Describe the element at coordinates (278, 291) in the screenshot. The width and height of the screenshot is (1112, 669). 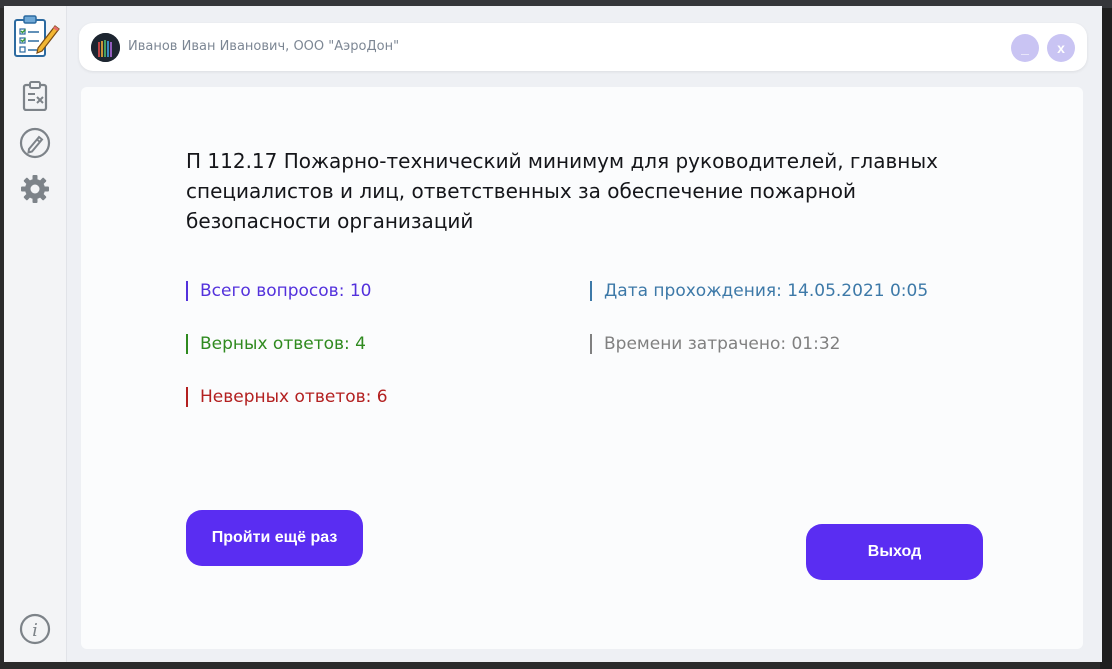
I see `total-questions: Всего вопросов: 10` at that location.